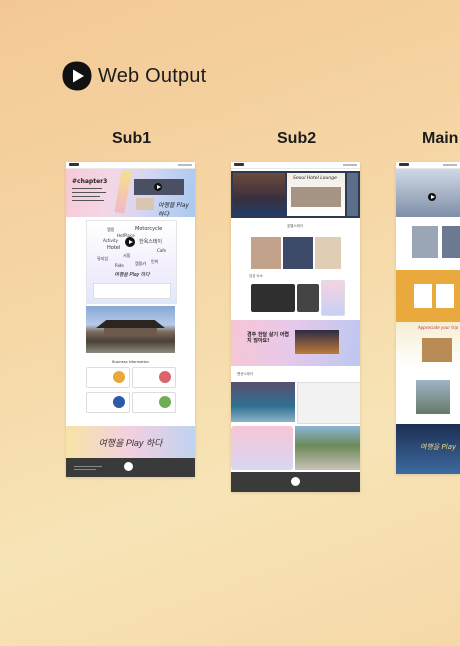 This screenshot has width=460, height=646. What do you see at coordinates (162, 250) in the screenshot?
I see `keyword-word: Cafe` at bounding box center [162, 250].